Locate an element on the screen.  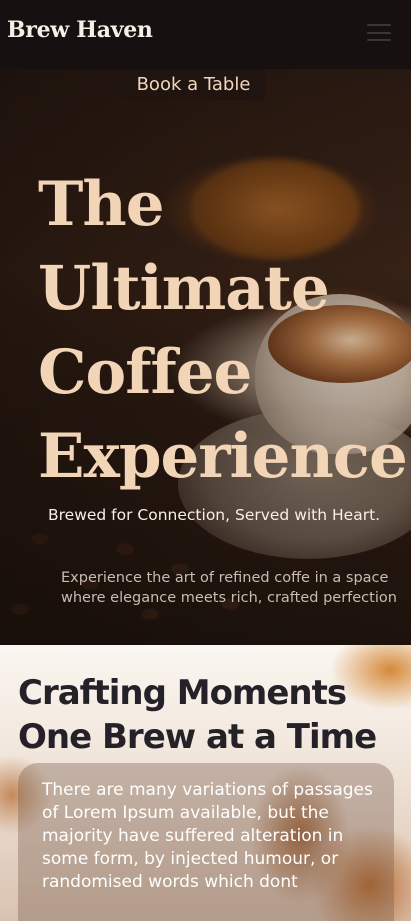
hamburger-menu-icon is located at coordinates (379, 32).